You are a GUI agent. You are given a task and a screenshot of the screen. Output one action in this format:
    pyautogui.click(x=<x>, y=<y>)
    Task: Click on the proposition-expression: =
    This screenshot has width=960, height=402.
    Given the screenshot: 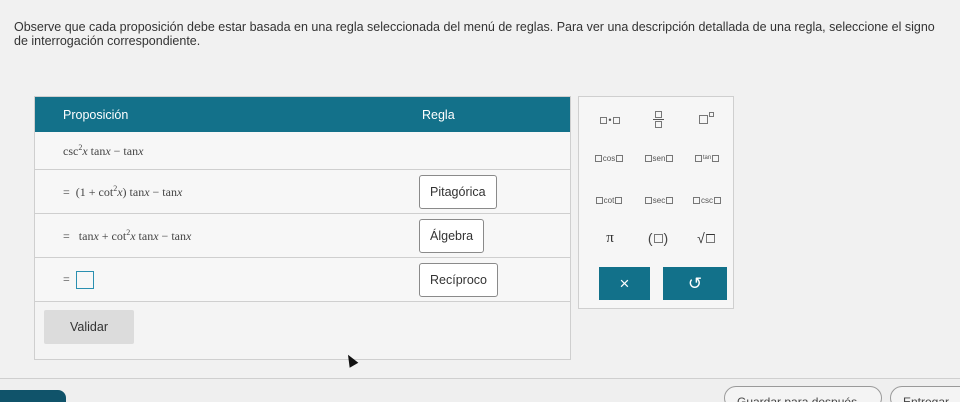 What is the action you would take?
    pyautogui.click(x=78, y=279)
    